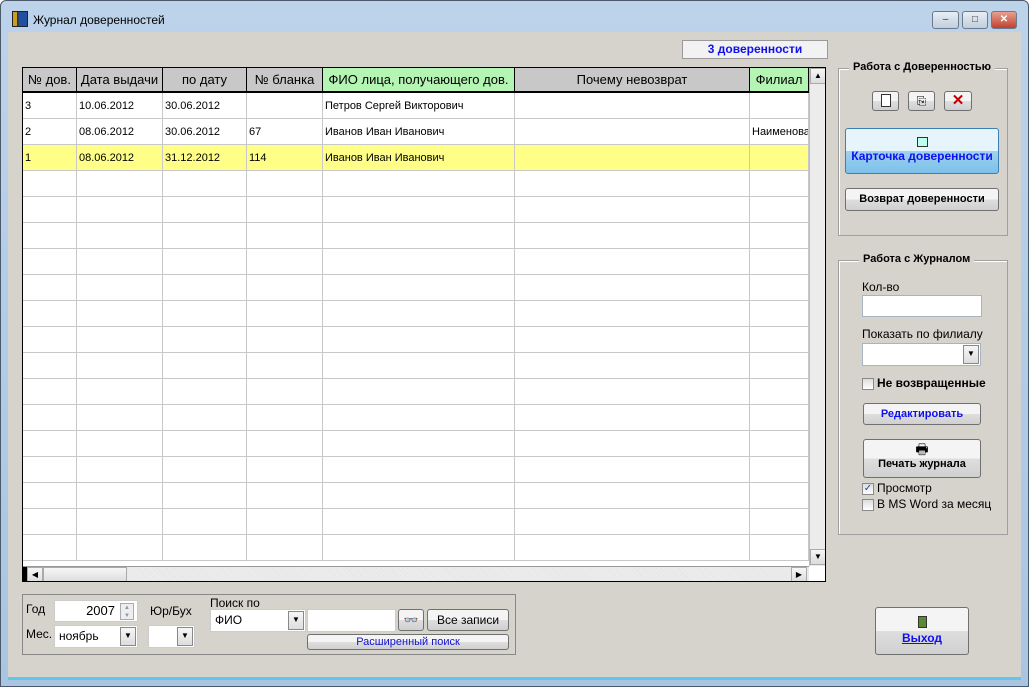 The width and height of the screenshot is (1029, 687). What do you see at coordinates (468, 620) in the screenshot?
I see `all-records-button: Все записи` at bounding box center [468, 620].